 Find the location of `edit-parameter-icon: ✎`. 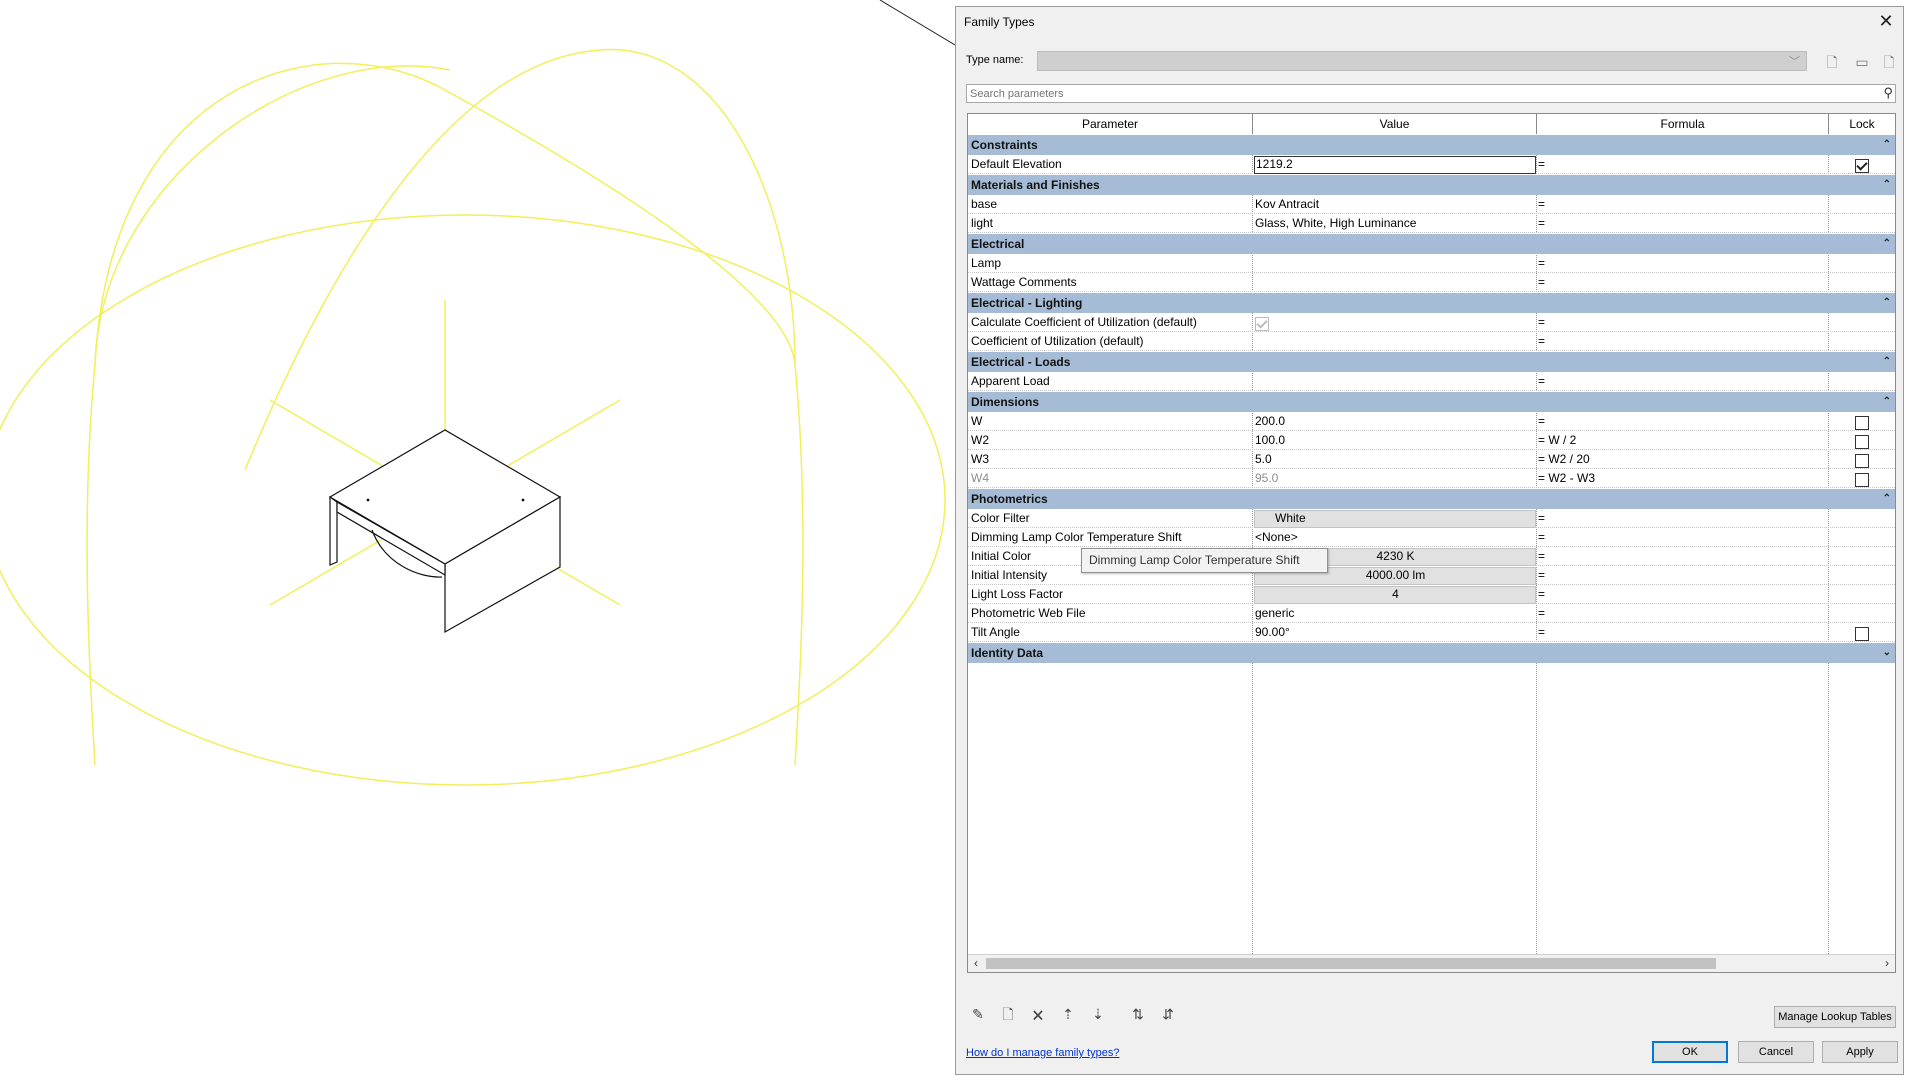

edit-parameter-icon: ✎ is located at coordinates (978, 1014).